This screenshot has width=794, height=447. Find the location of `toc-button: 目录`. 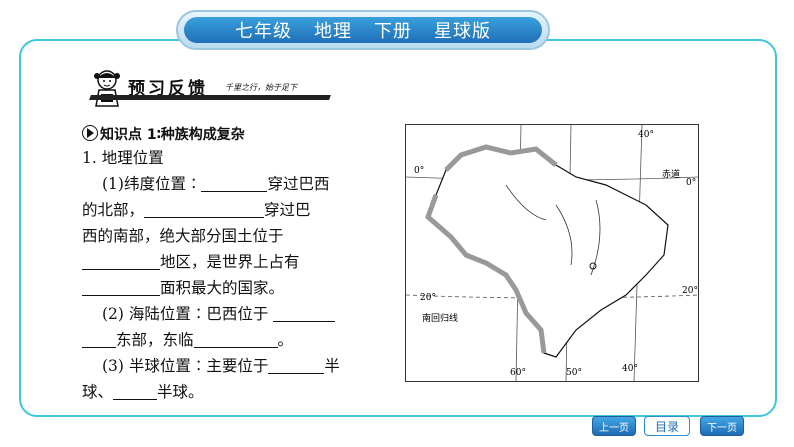

toc-button: 目录 is located at coordinates (667, 426).